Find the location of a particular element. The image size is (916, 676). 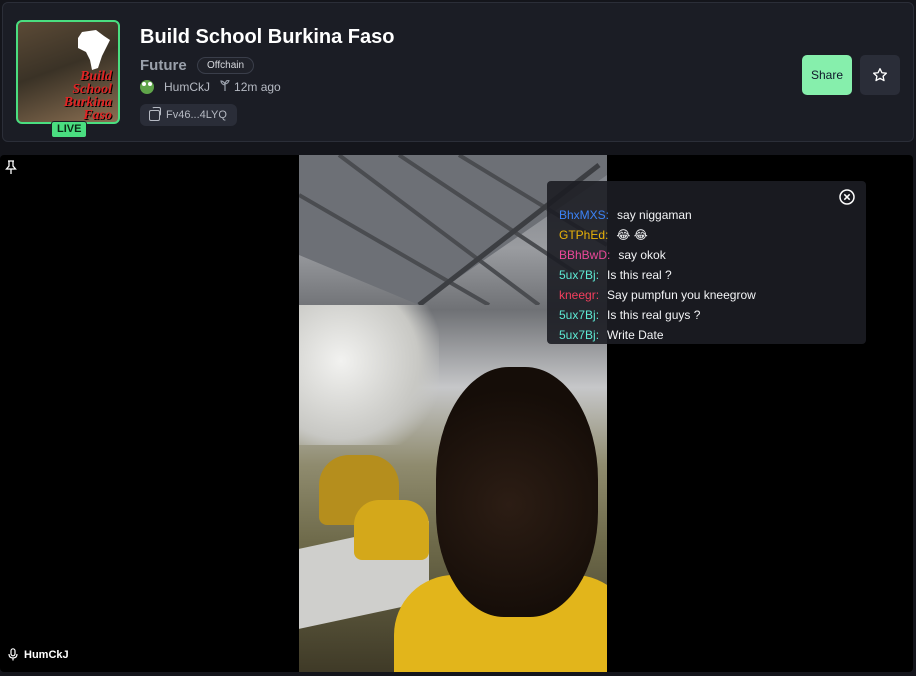

chat-message: kneegr: Say pumpfun you kneegrow is located at coordinates (657, 298).